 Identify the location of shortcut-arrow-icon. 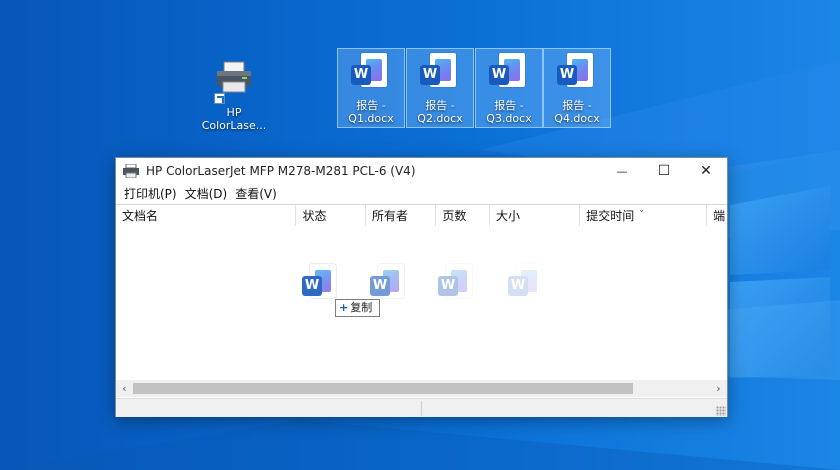
(219, 98).